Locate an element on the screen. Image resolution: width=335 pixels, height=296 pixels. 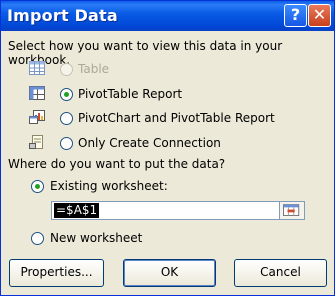
option-connection-label: Only Create Connection is located at coordinates (149, 143).